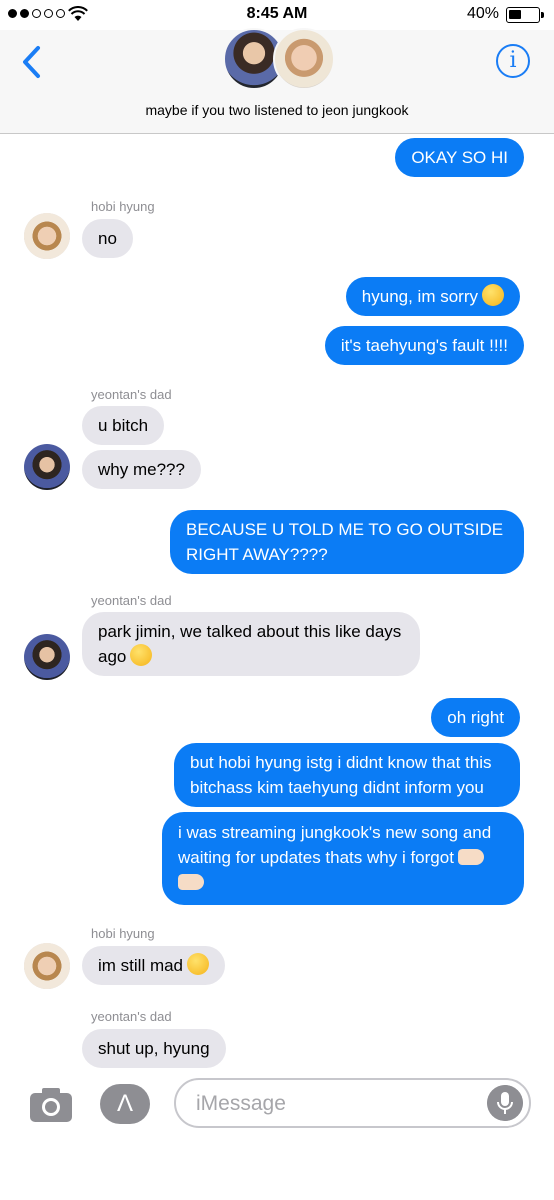 The width and height of the screenshot is (554, 1200). I want to click on group-avatars, so click(279, 60).